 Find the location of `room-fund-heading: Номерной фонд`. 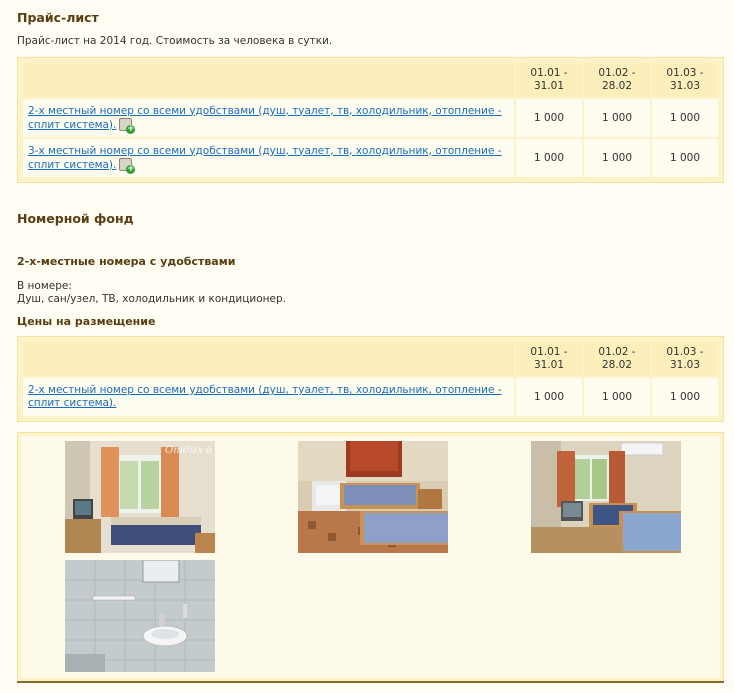

room-fund-heading: Номерной фонд is located at coordinates (75, 218).